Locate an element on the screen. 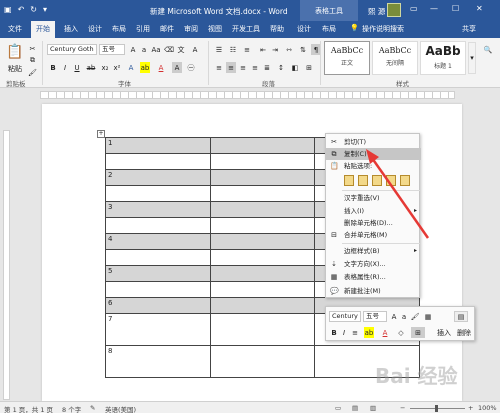  tab-help: 帮助 is located at coordinates (277, 29).